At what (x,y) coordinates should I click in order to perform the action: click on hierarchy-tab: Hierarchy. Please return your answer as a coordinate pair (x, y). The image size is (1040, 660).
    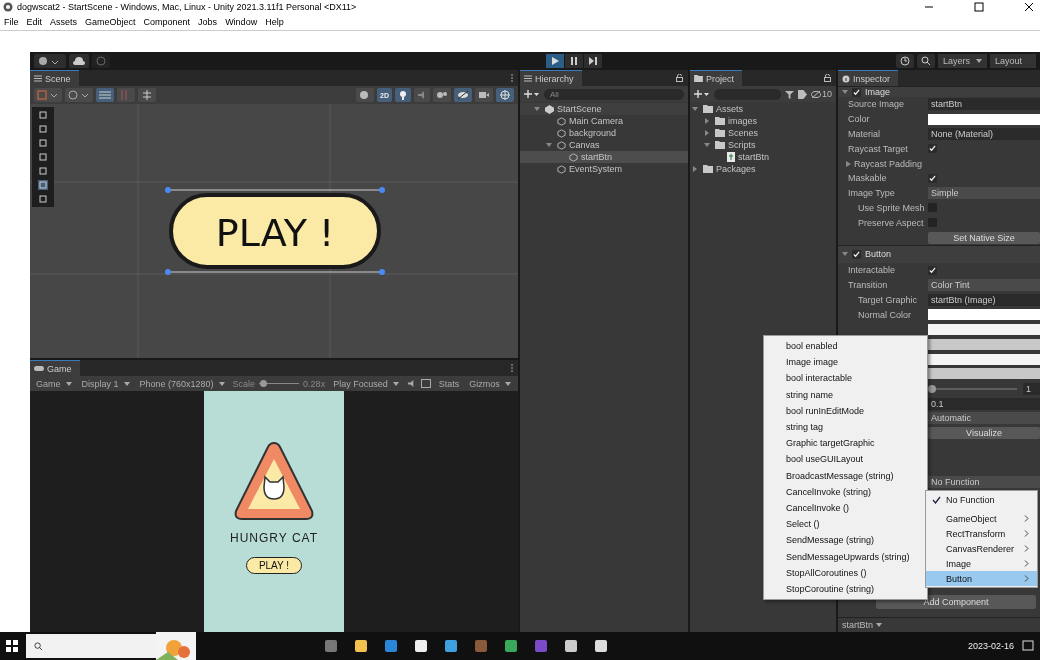
    Looking at the image, I should click on (551, 78).